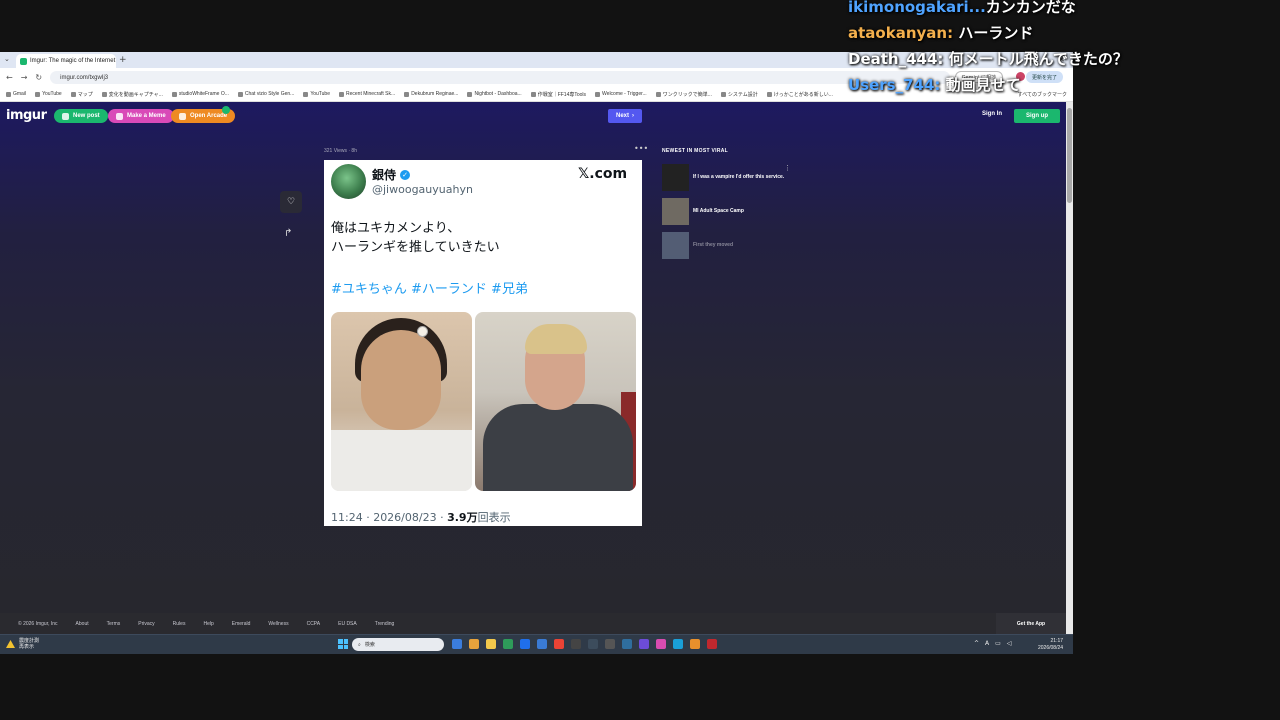 This screenshot has width=1280, height=720. Describe the element at coordinates (343, 644) in the screenshot. I see `windows-start-icon` at that location.